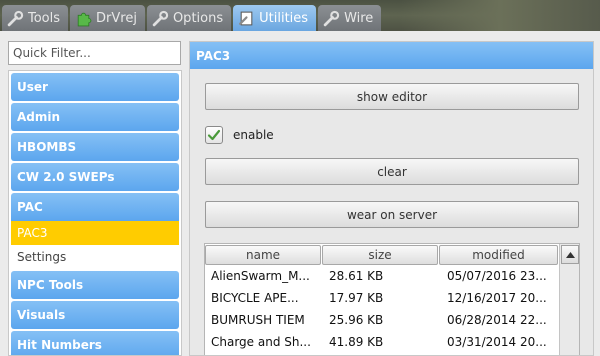 The width and height of the screenshot is (600, 356). I want to click on cell-name: BUMRUSH TIEM, so click(258, 320).